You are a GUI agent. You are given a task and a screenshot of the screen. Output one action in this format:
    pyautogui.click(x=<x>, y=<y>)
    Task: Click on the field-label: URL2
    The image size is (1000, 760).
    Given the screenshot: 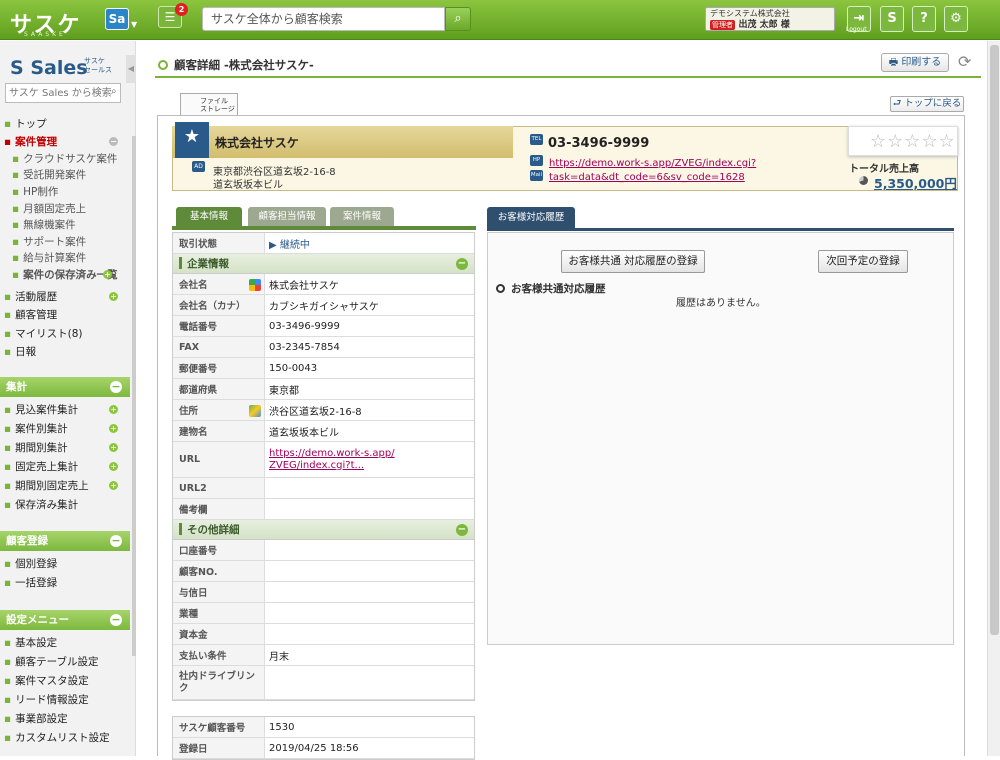 What is the action you would take?
    pyautogui.click(x=219, y=488)
    